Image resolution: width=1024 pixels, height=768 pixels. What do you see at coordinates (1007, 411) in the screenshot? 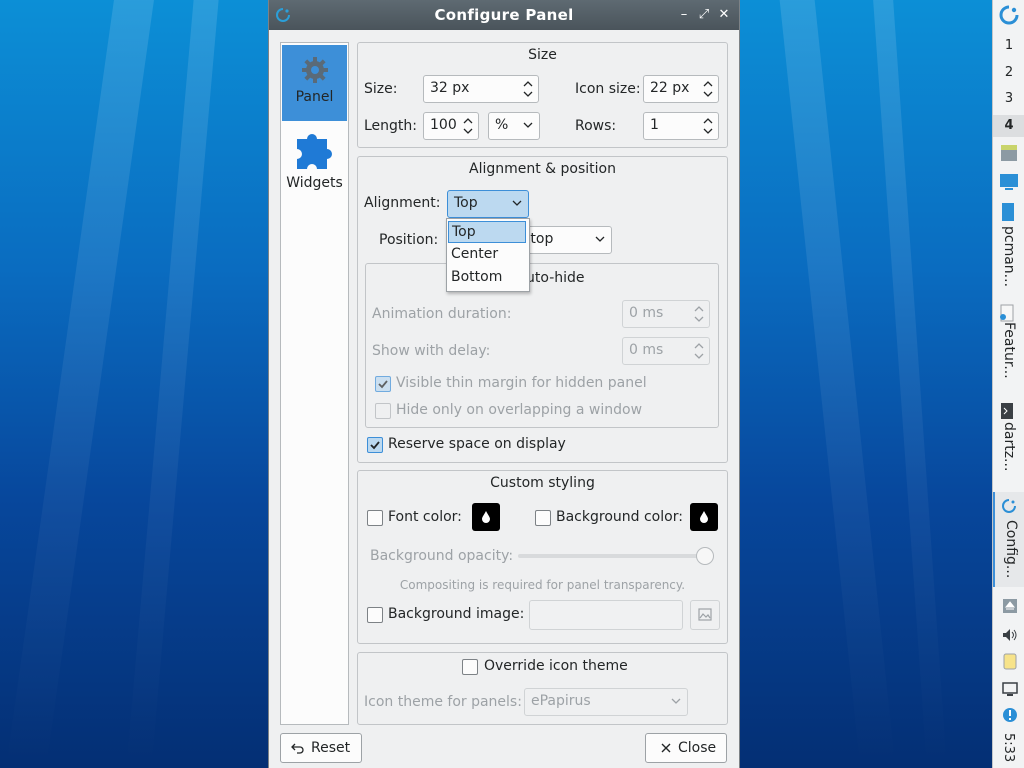
I see `terminal-icon` at bounding box center [1007, 411].